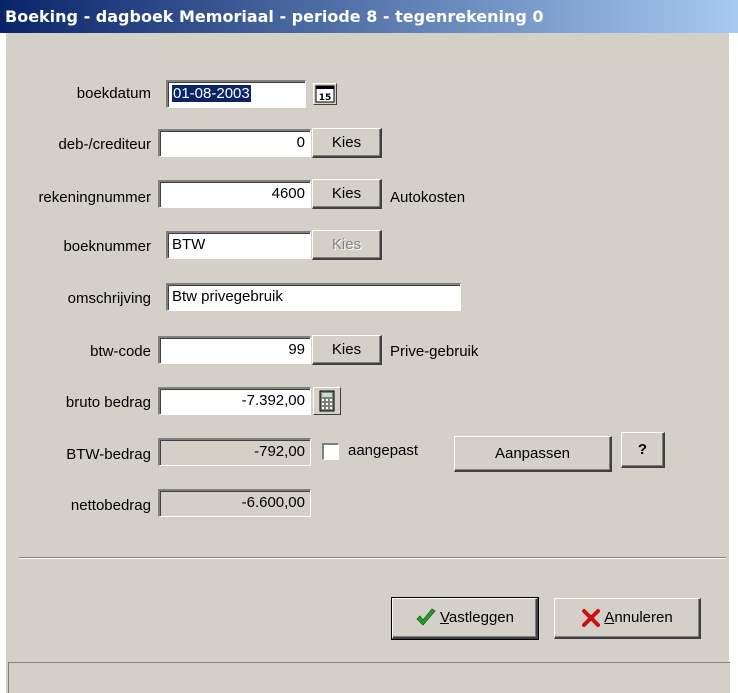  What do you see at coordinates (591, 618) in the screenshot?
I see `x-icon` at bounding box center [591, 618].